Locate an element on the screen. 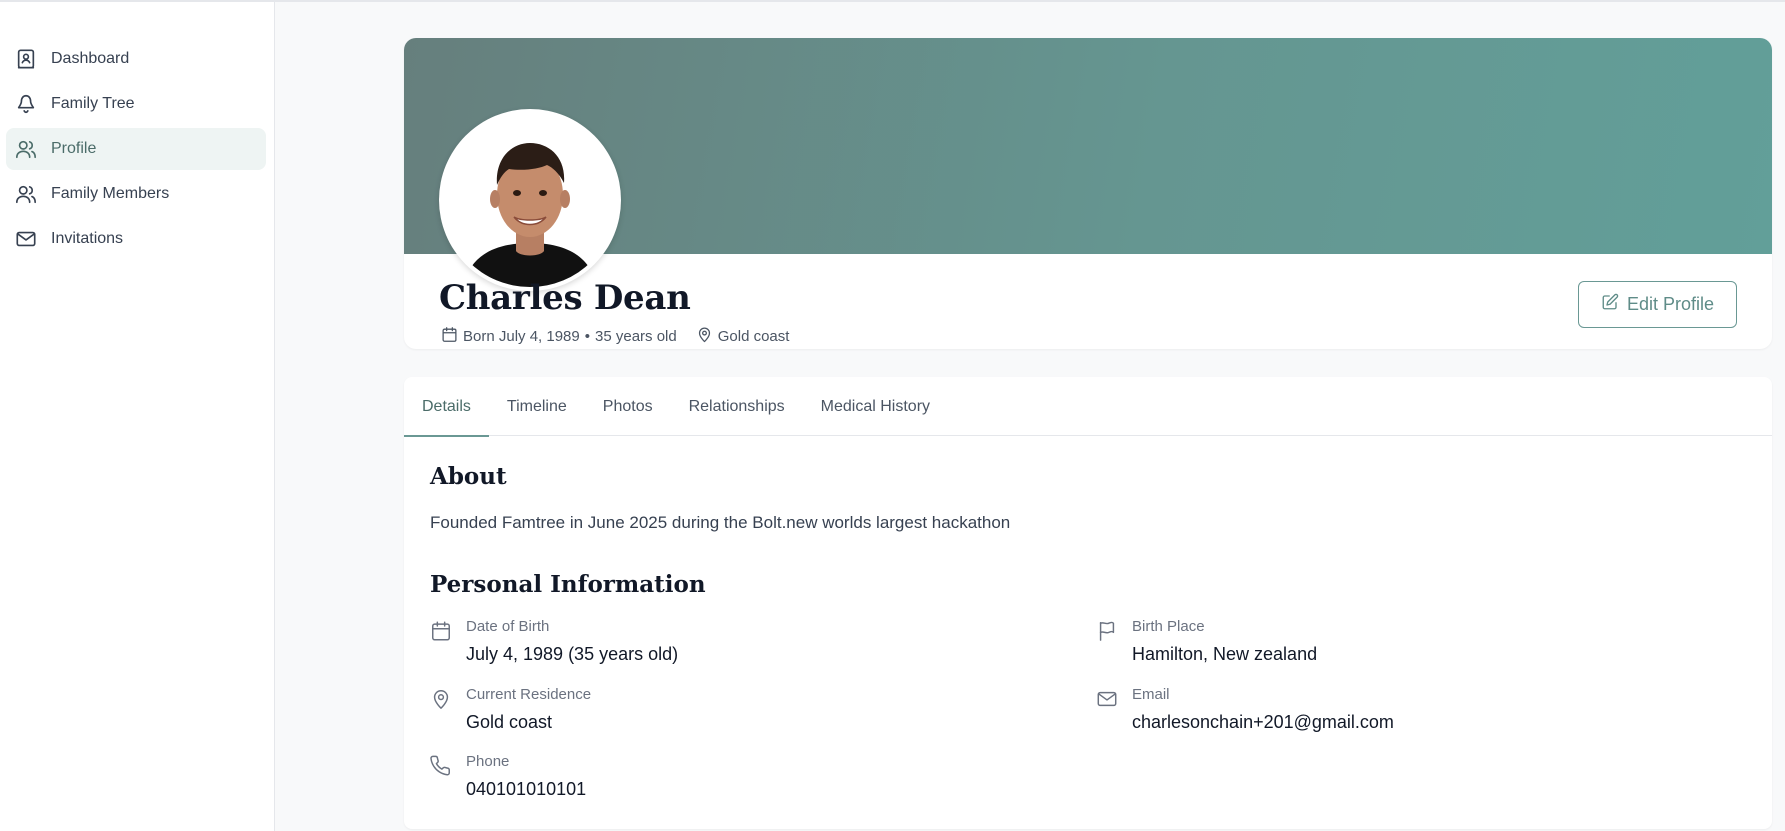 Image resolution: width=1785 pixels, height=831 pixels. sidebar-item-label: Dashboard is located at coordinates (90, 58).